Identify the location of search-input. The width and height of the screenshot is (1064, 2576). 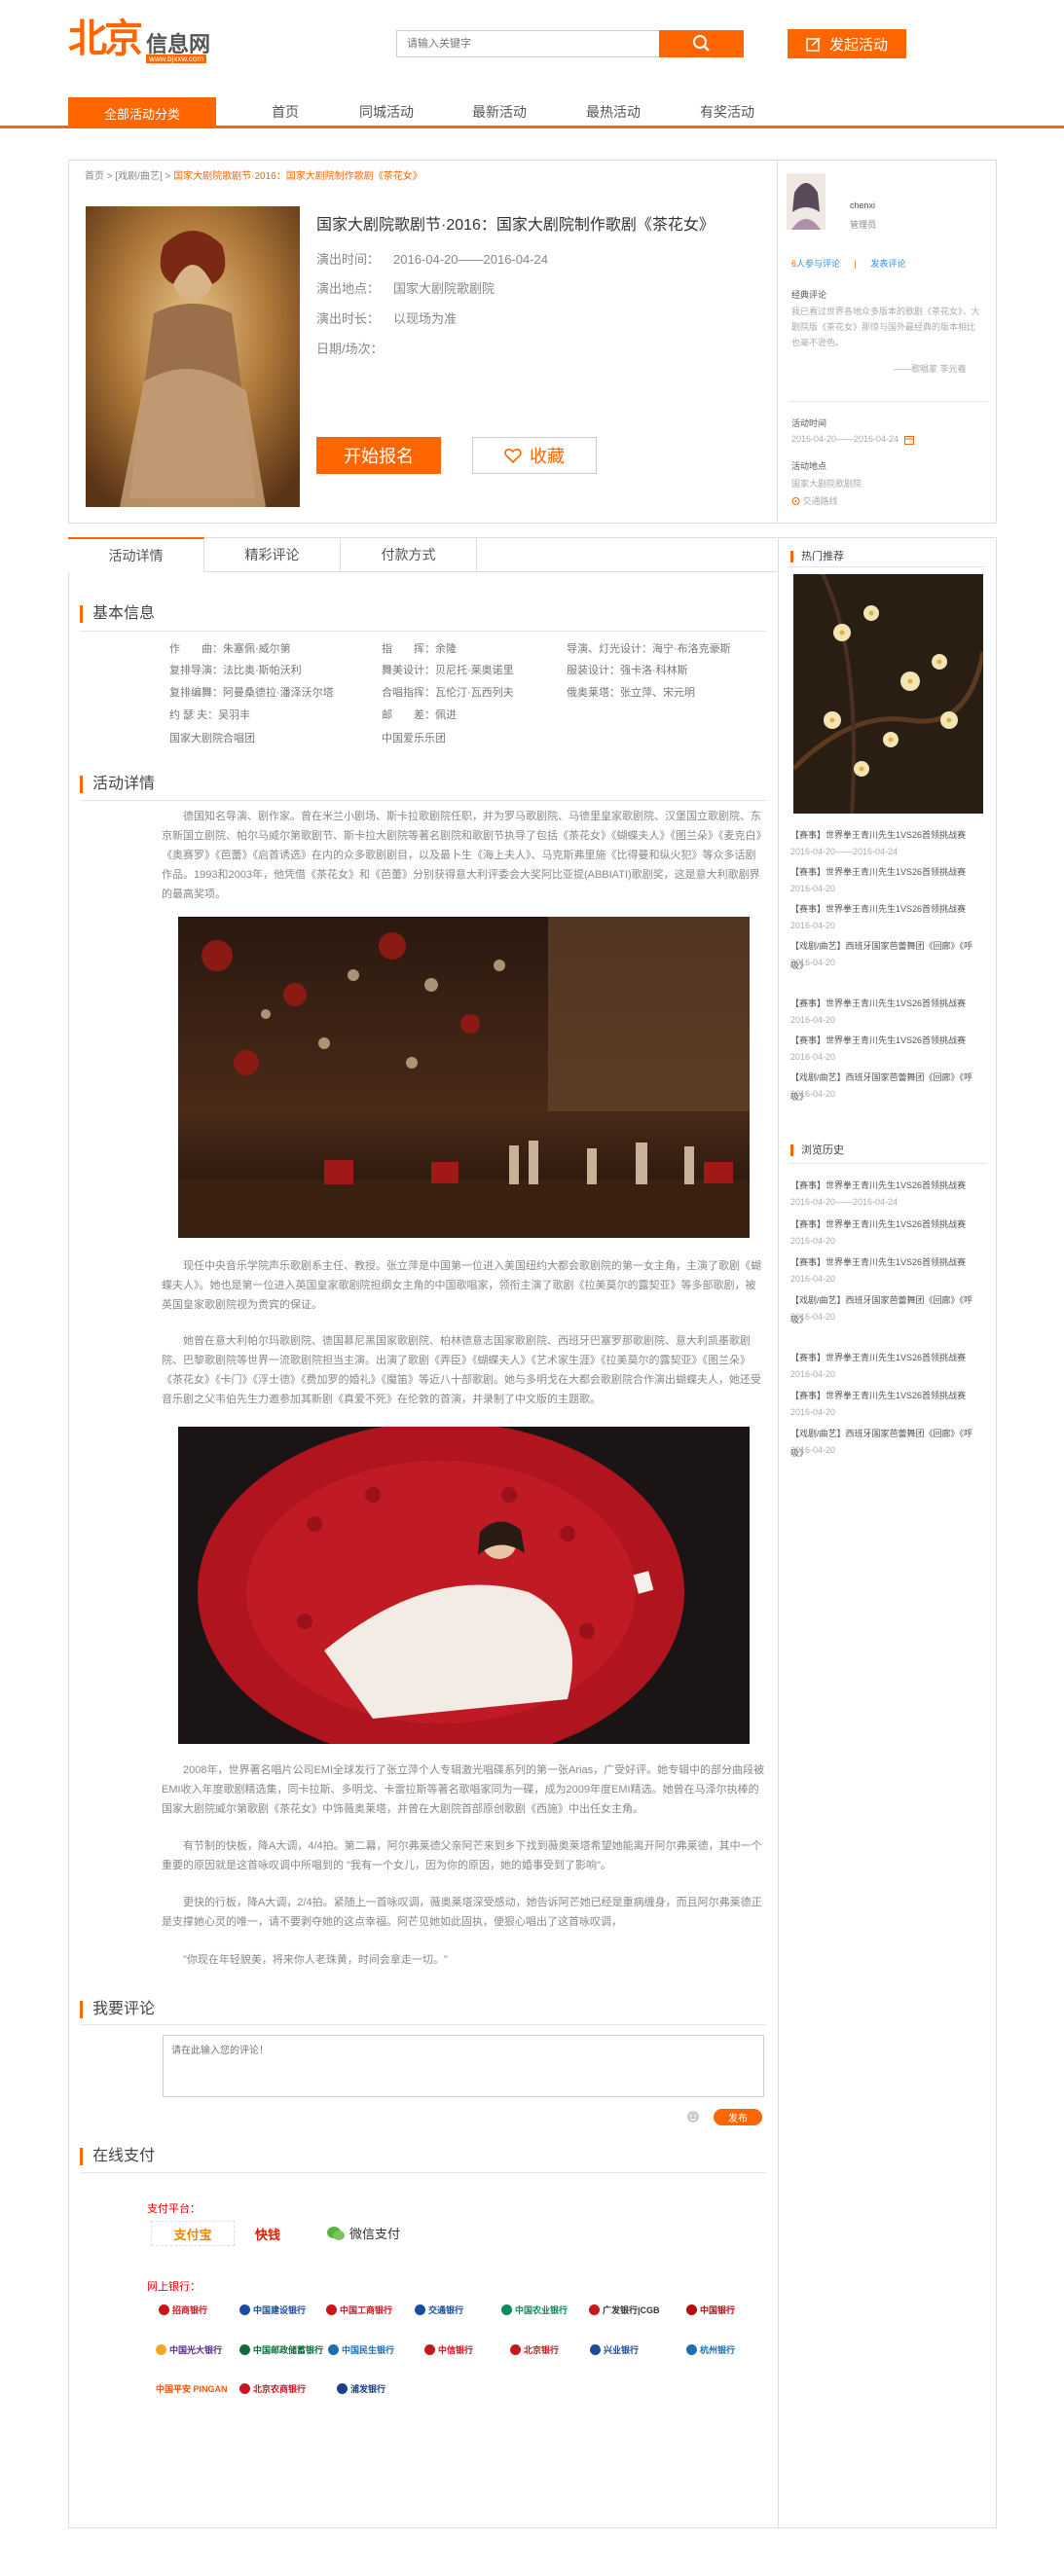
(528, 43).